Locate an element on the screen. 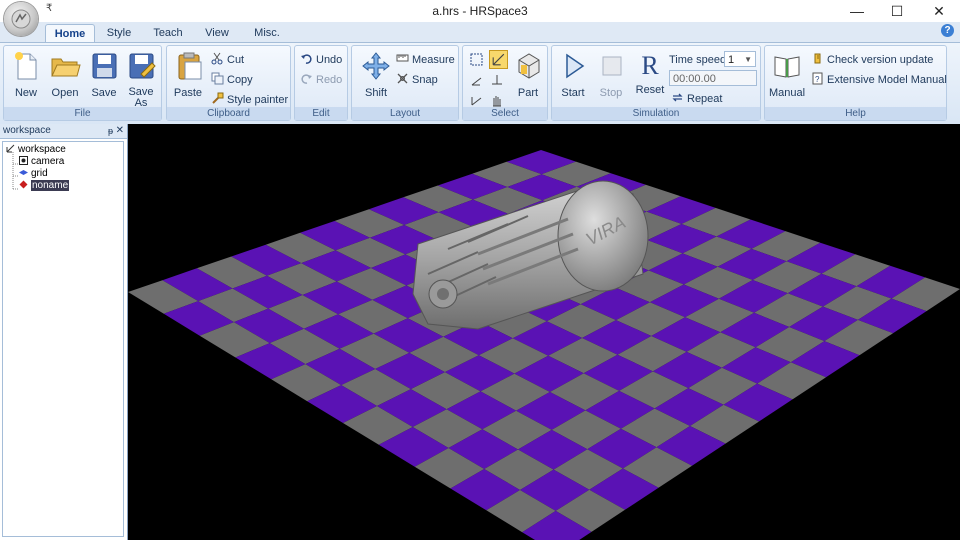 The height and width of the screenshot is (540, 960). play-icon is located at coordinates (575, 66).